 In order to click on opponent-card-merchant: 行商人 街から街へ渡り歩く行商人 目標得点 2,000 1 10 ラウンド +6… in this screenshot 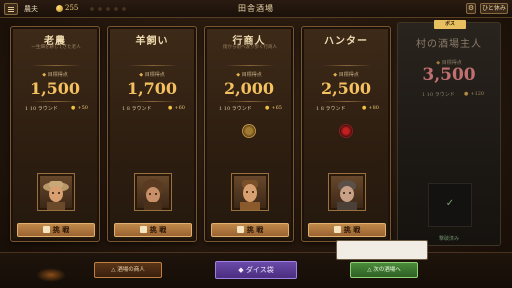, I will do `click(249, 134)`.